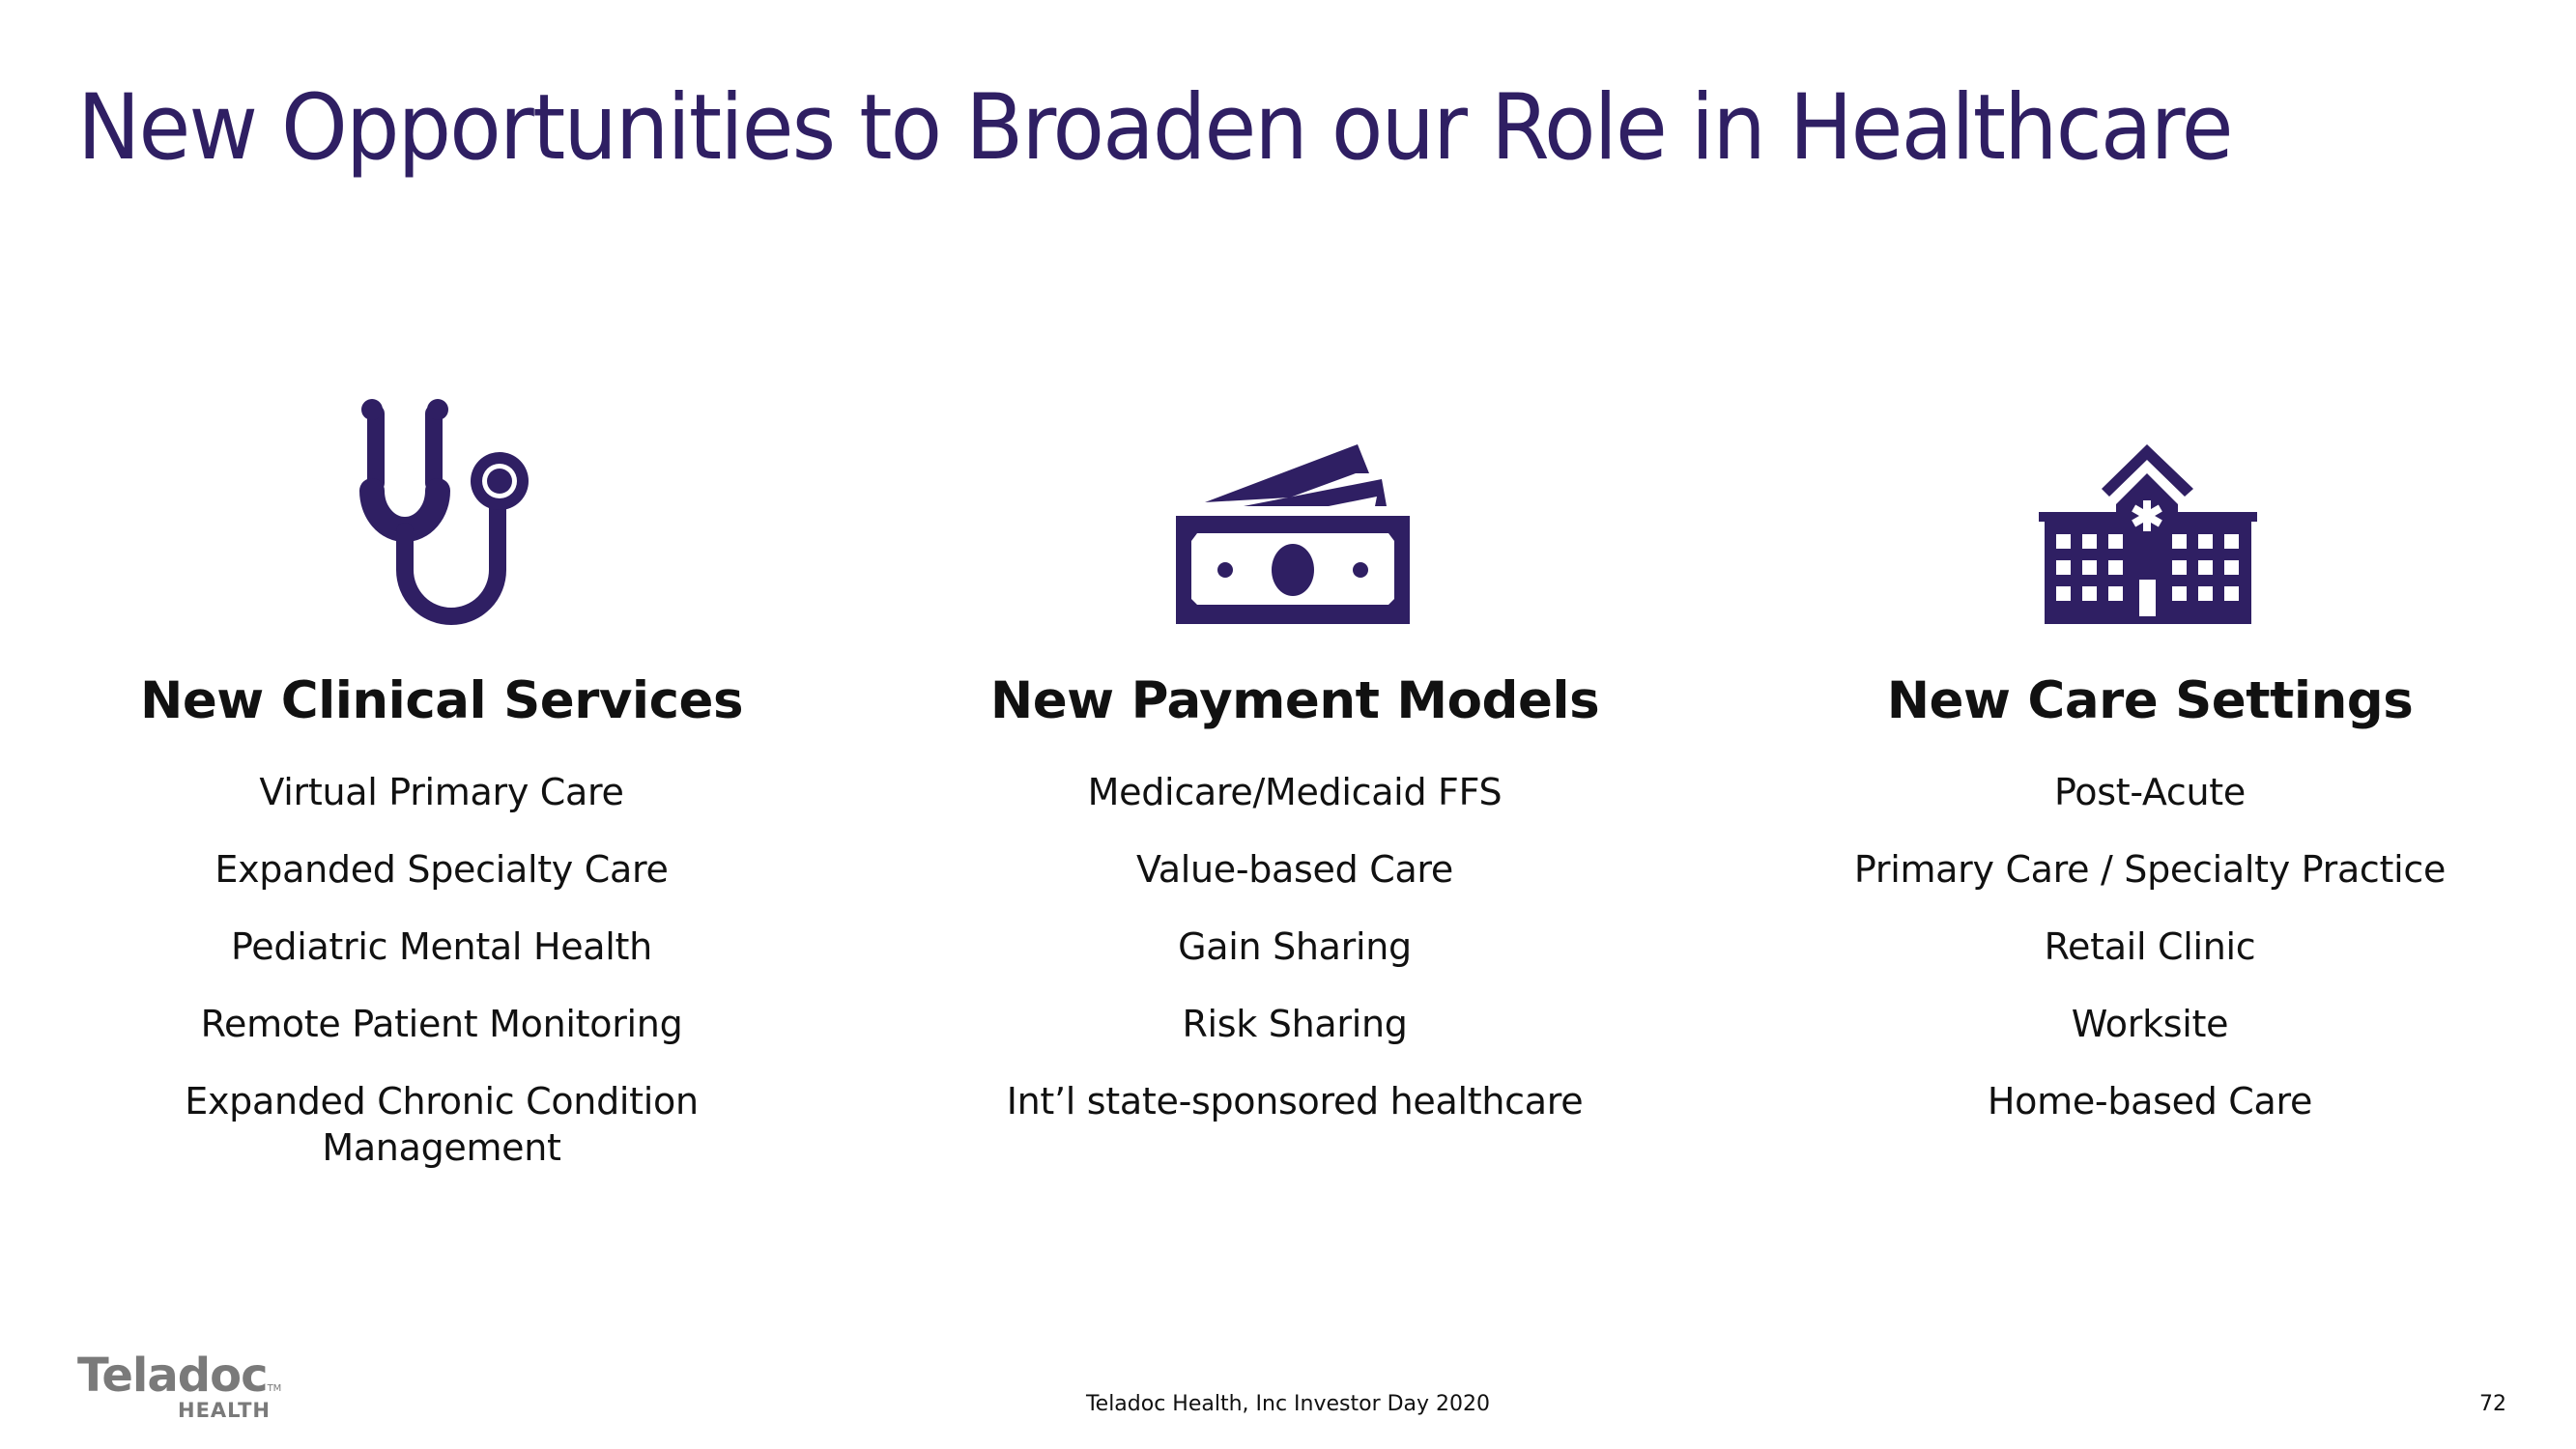 Image resolution: width=2576 pixels, height=1449 pixels. I want to click on page-number: 72, so click(2493, 1404).